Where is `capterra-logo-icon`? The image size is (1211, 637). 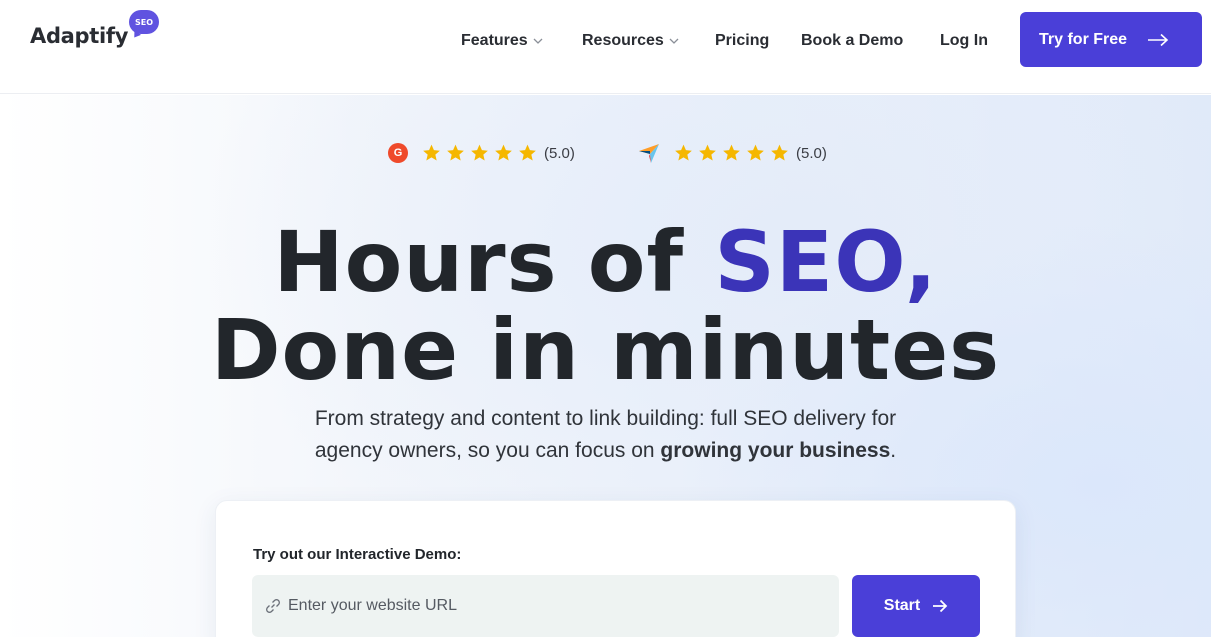 capterra-logo-icon is located at coordinates (649, 153).